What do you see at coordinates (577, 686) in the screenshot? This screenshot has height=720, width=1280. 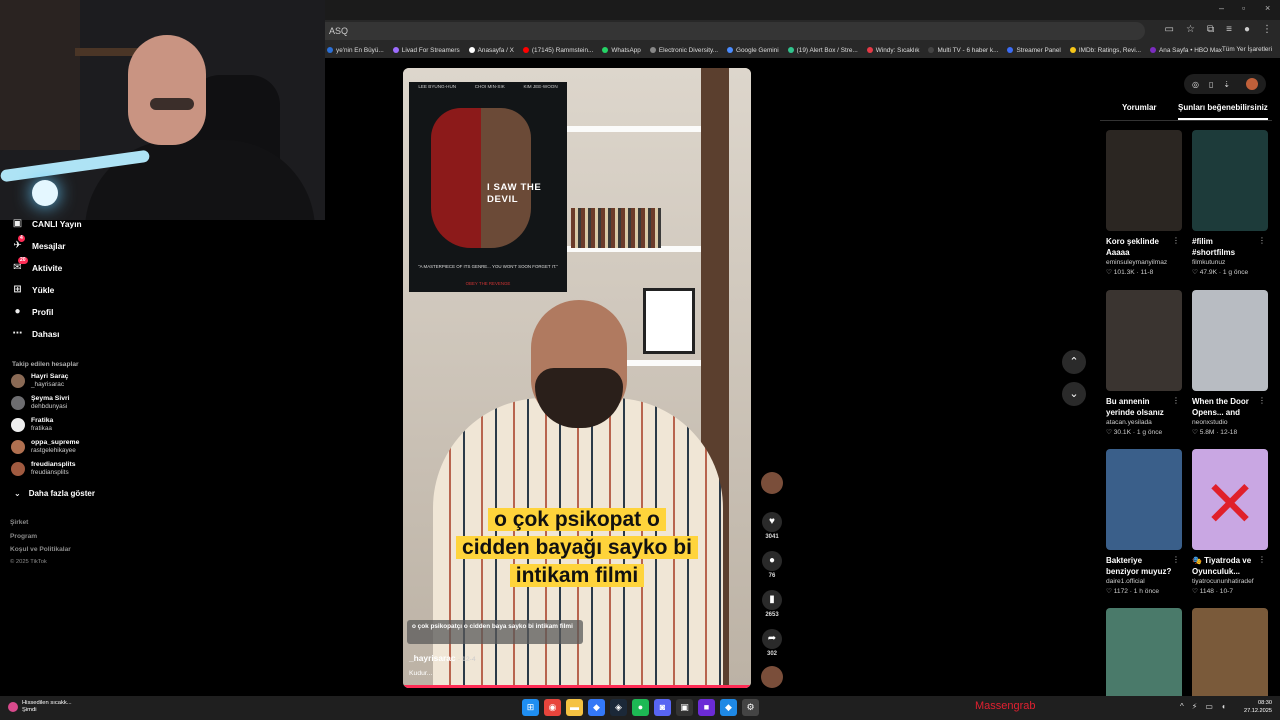 I see `video-progress-bar` at bounding box center [577, 686].